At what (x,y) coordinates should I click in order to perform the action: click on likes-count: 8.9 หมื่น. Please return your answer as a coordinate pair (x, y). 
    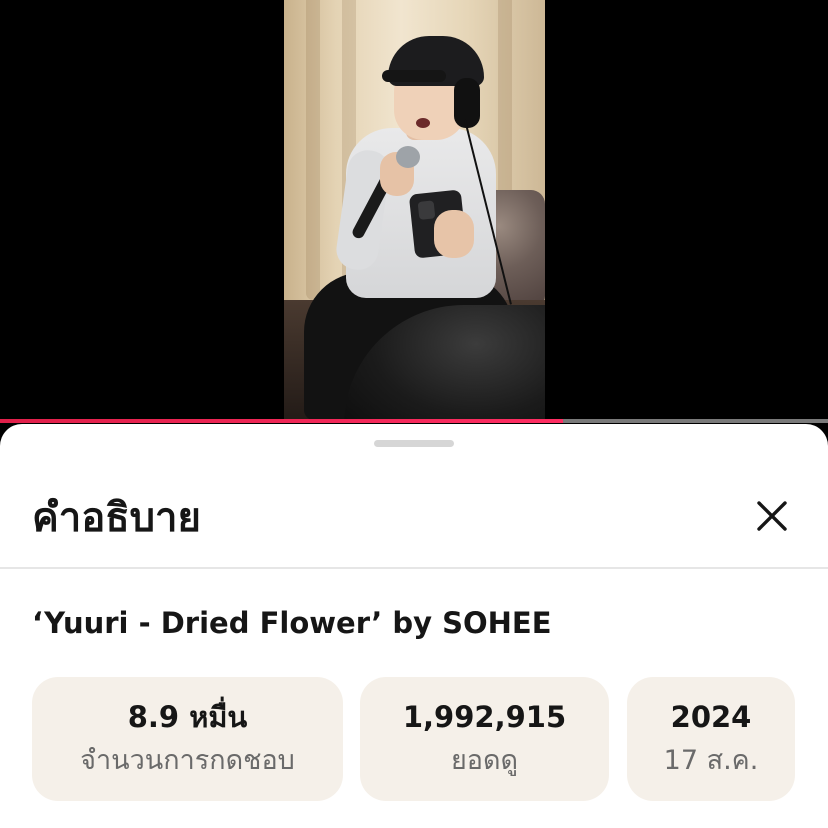
    Looking at the image, I should click on (187, 717).